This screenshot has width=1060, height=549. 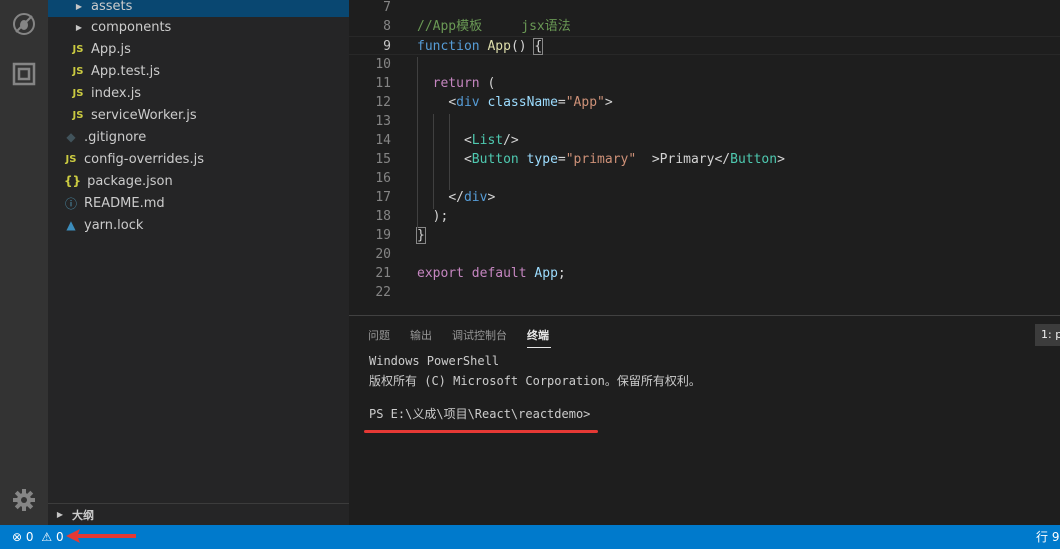 What do you see at coordinates (198, 49) in the screenshot?
I see `tree-item: JS App.js` at bounding box center [198, 49].